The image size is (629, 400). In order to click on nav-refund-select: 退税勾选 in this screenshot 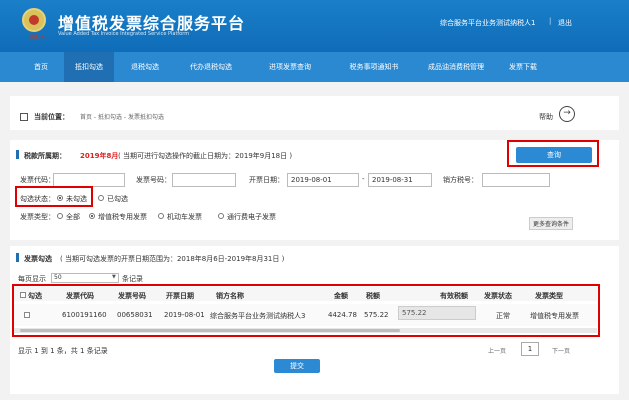, I will do `click(145, 67)`.